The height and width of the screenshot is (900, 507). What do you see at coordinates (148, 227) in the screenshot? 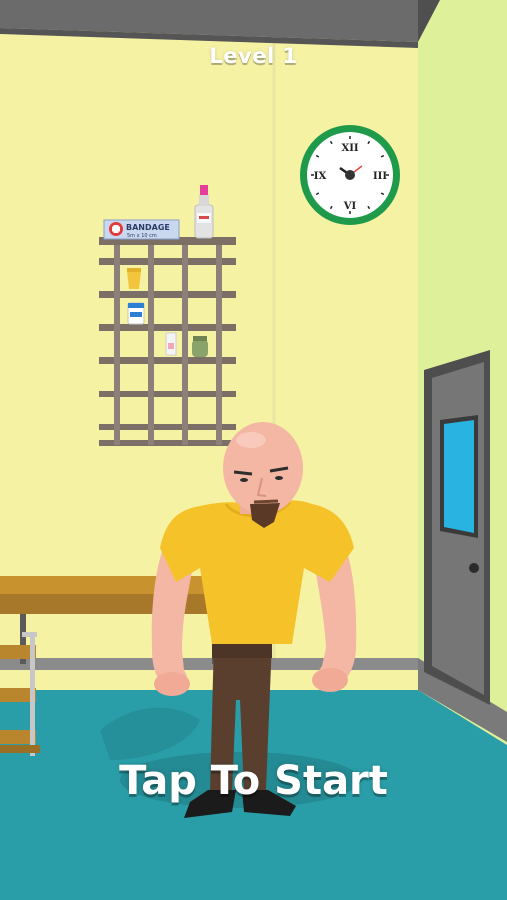
I see `bandage-label: BANDAGE` at bounding box center [148, 227].